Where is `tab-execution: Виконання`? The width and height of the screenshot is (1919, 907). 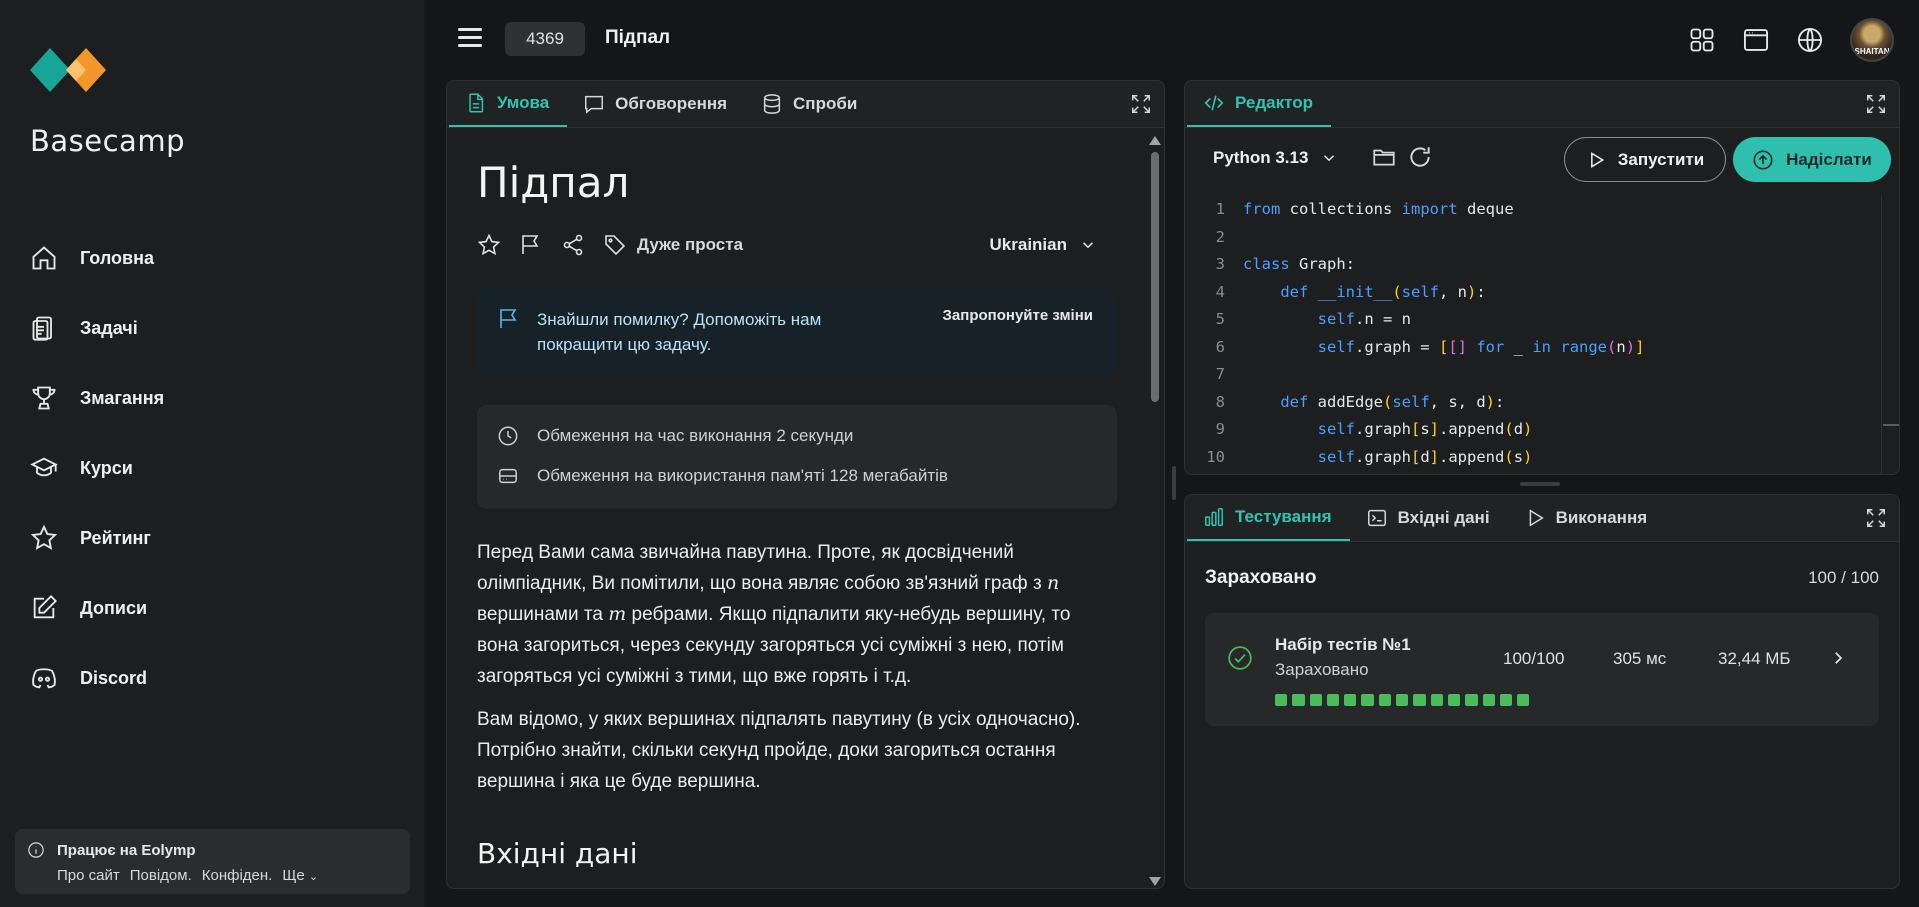 tab-execution: Виконання is located at coordinates (1587, 518).